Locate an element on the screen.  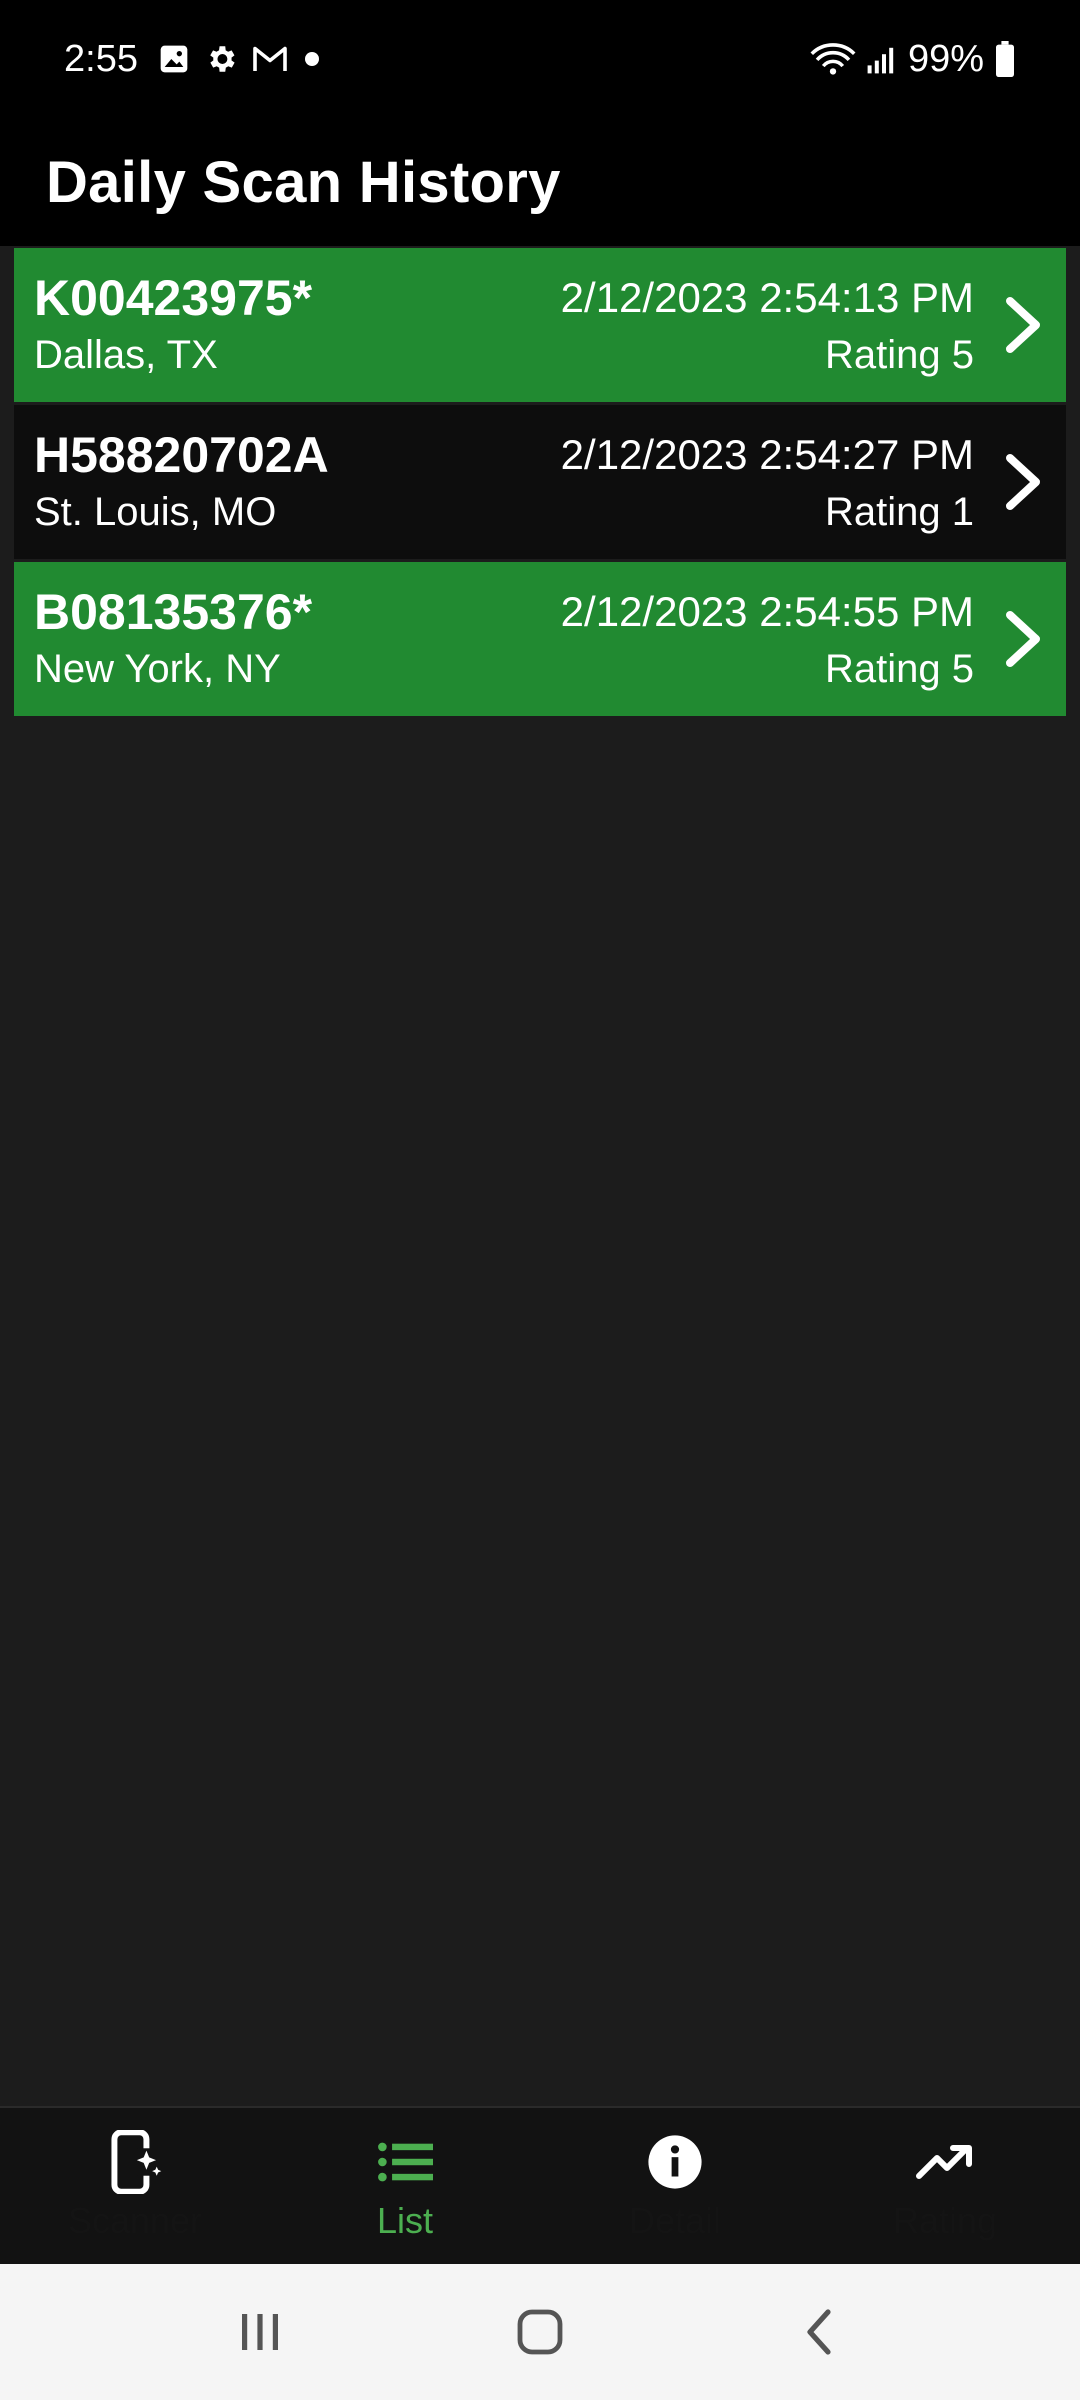
system-navigation-bar is located at coordinates (540, 2332).